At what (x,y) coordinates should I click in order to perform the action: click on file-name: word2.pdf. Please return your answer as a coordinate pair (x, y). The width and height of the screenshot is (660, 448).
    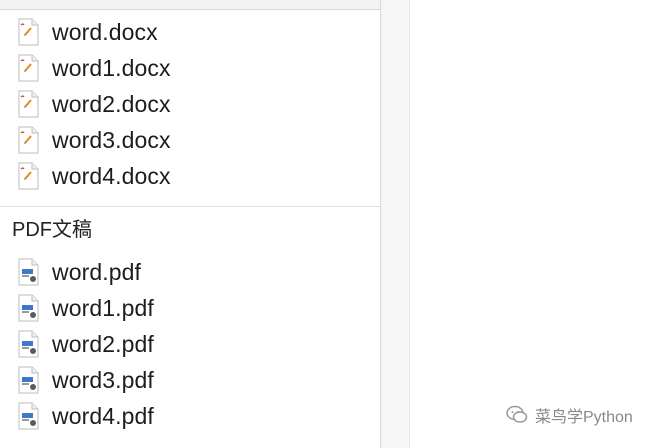
    Looking at the image, I should click on (103, 344).